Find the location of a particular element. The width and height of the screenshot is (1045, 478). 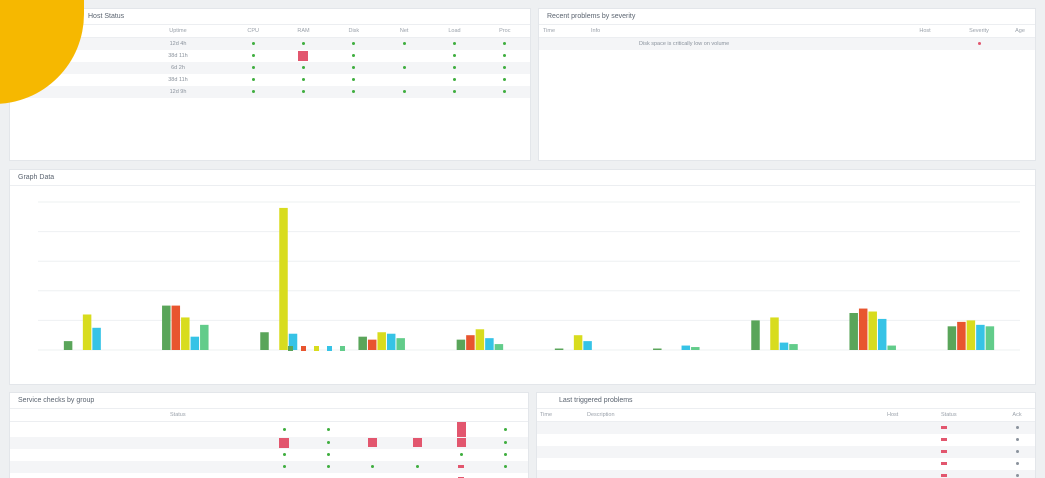

col-header: Disk is located at coordinates (353, 31).